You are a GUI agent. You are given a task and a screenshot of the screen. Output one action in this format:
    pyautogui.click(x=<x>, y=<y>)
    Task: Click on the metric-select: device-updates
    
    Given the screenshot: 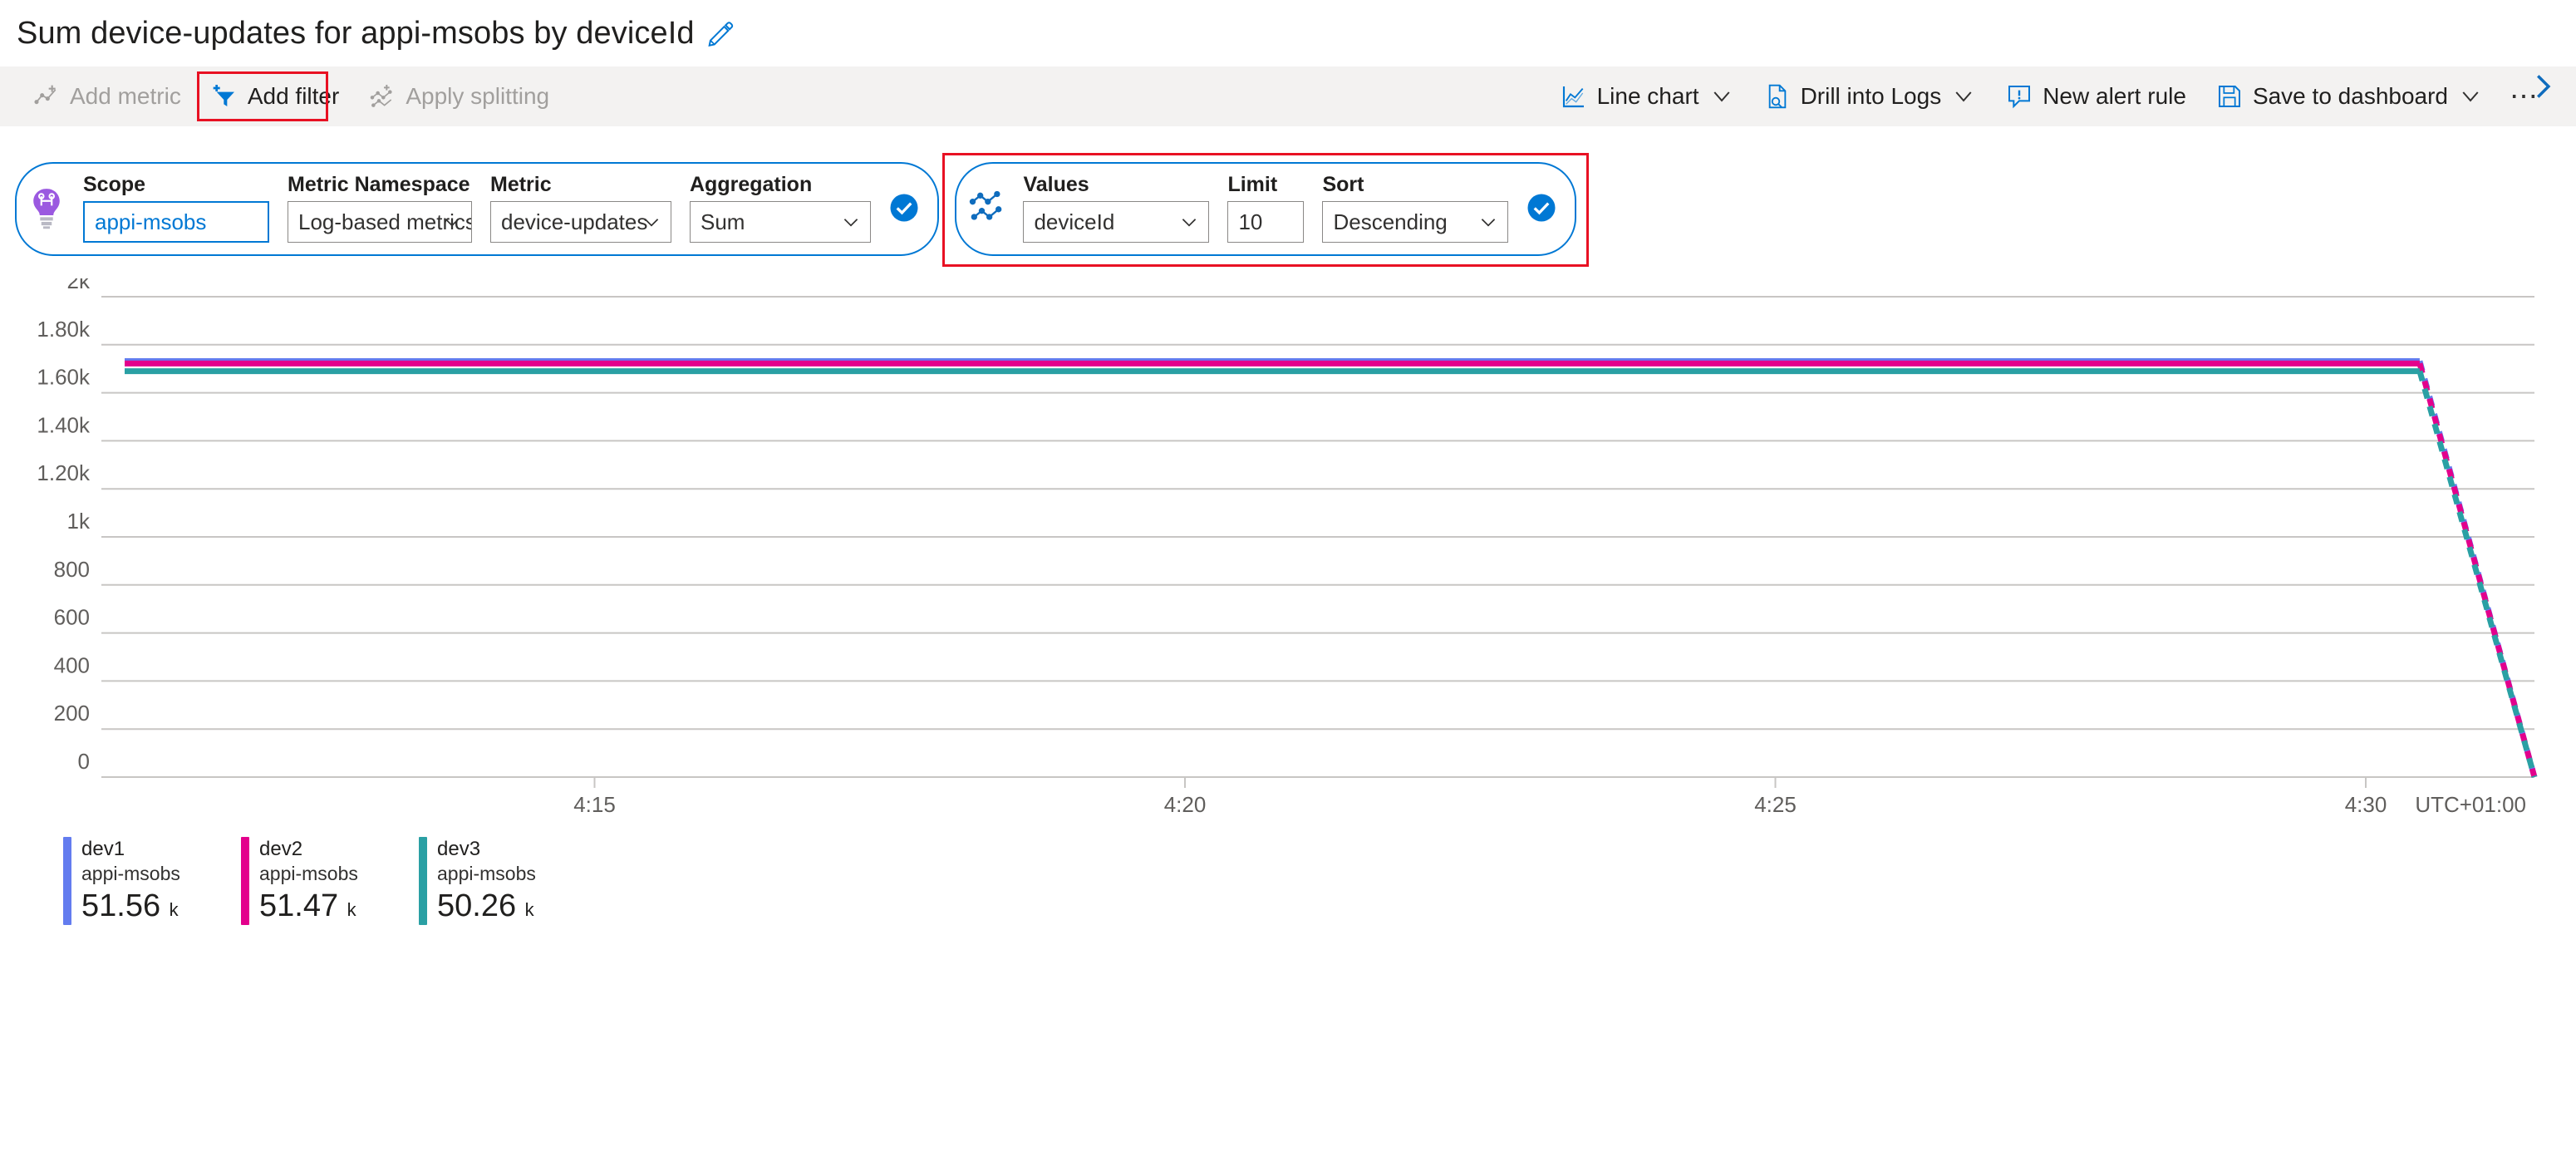 What is the action you would take?
    pyautogui.click(x=580, y=222)
    